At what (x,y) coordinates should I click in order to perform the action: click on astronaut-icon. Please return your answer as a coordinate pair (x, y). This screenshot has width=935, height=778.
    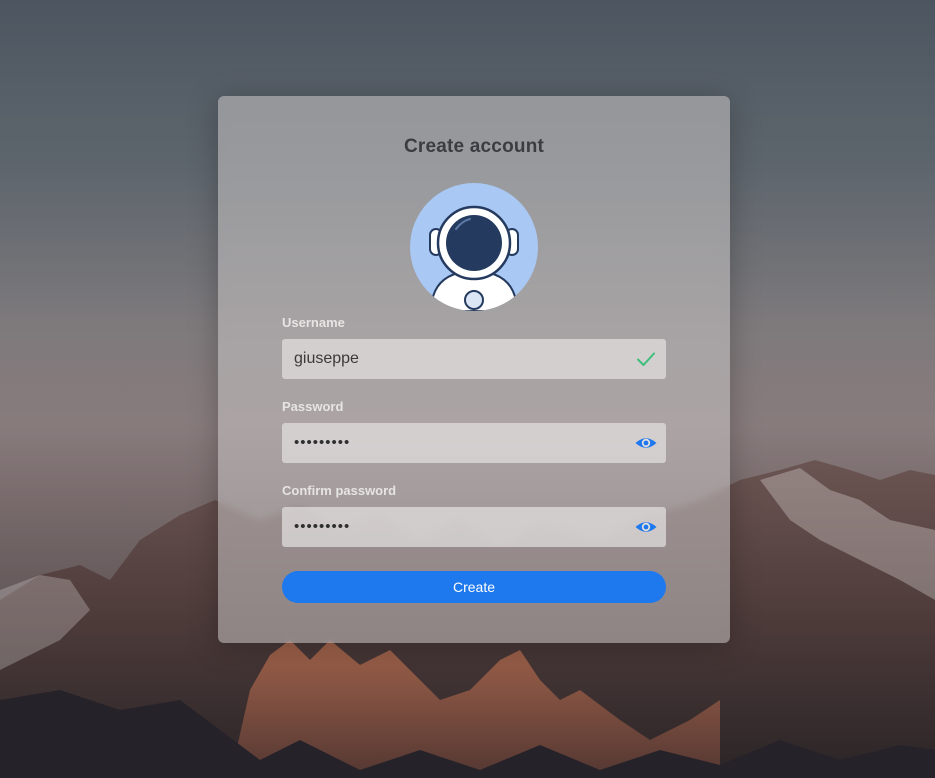
    Looking at the image, I should click on (474, 258).